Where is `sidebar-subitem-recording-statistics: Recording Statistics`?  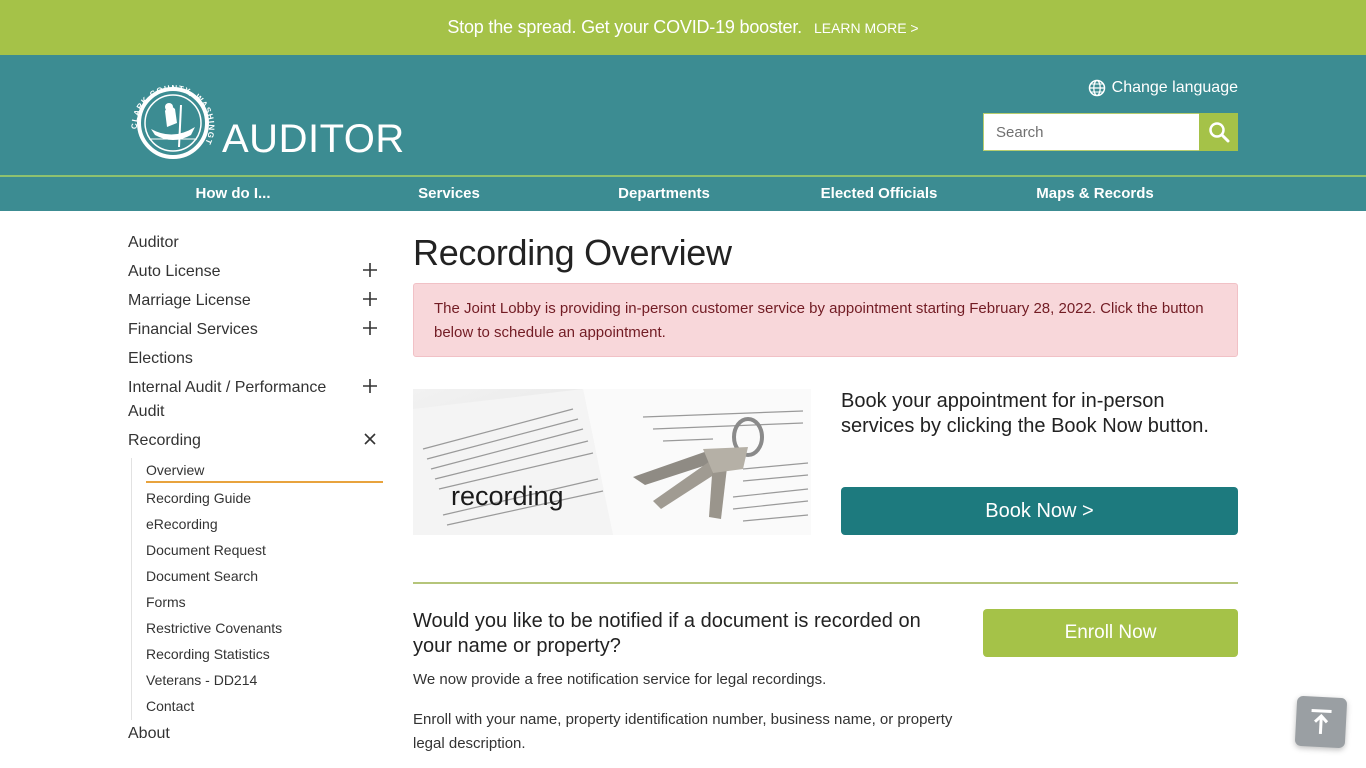
sidebar-subitem-recording-statistics: Recording Statistics is located at coordinates (264, 655).